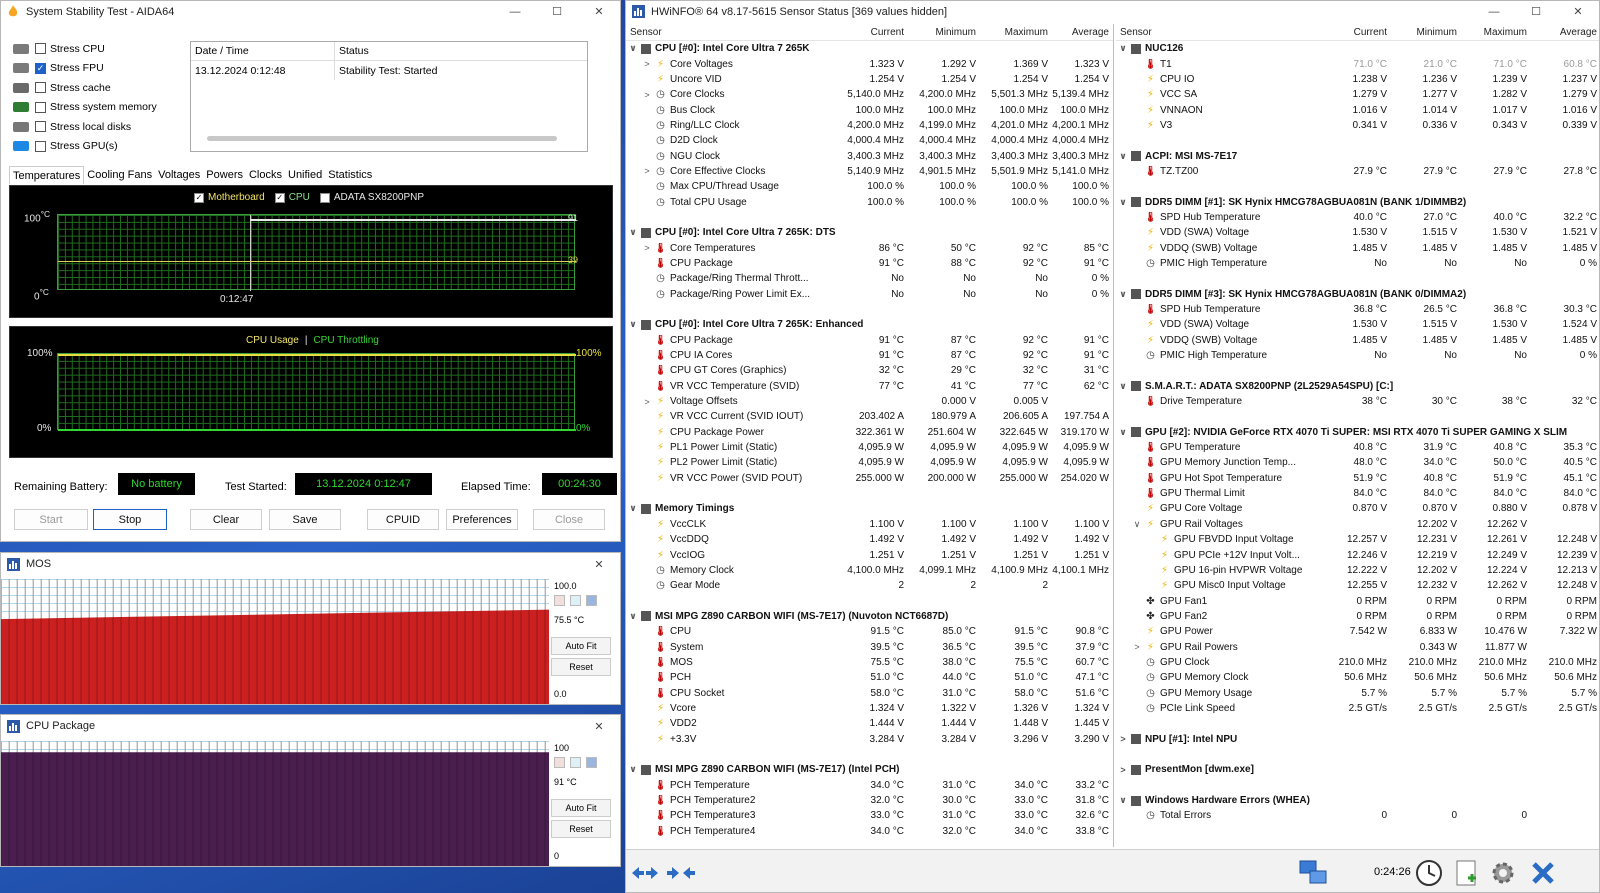 Image resolution: width=1600 pixels, height=893 pixels. Describe the element at coordinates (1357, 125) in the screenshot. I see `sensor-row: ⚡ V3 0.341 V 0.336 V 0.343 V 0.339 V` at that location.